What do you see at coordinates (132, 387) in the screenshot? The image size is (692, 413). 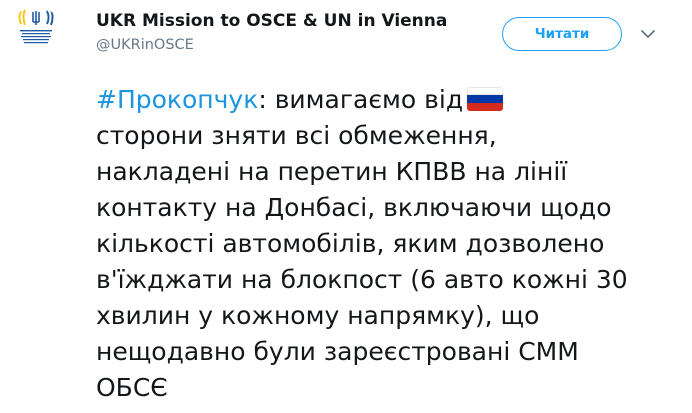 I see `tweet-line: ОБСЄ` at bounding box center [132, 387].